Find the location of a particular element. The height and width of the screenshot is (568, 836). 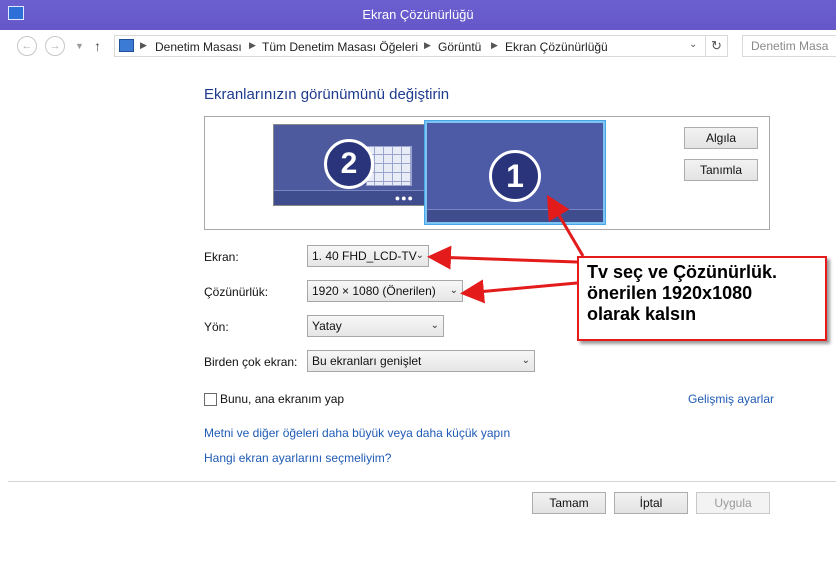

annotation-line: Tv seç ve Çözünürlük. is located at coordinates (682, 272).